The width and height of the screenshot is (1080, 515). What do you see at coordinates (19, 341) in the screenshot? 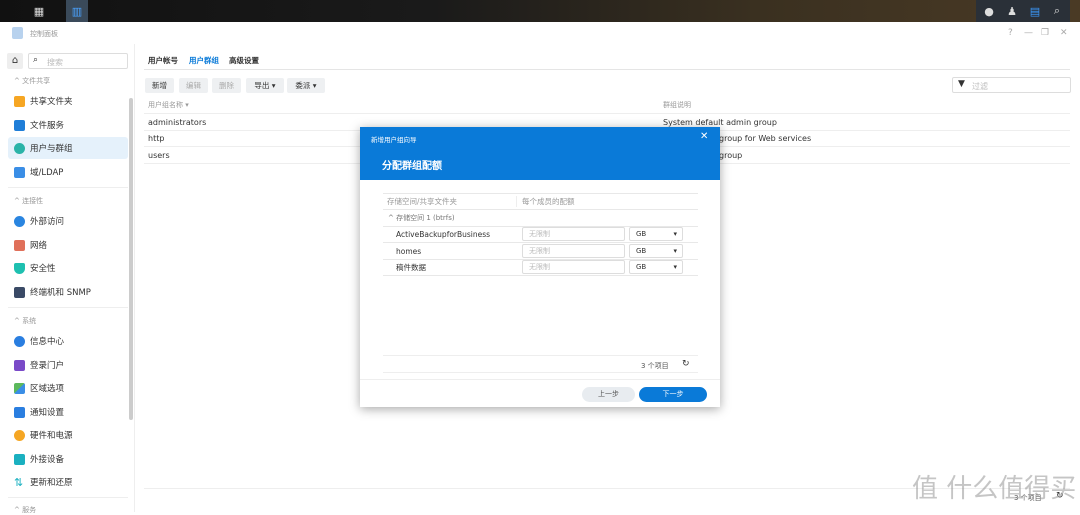
I see `info-icon` at bounding box center [19, 341].